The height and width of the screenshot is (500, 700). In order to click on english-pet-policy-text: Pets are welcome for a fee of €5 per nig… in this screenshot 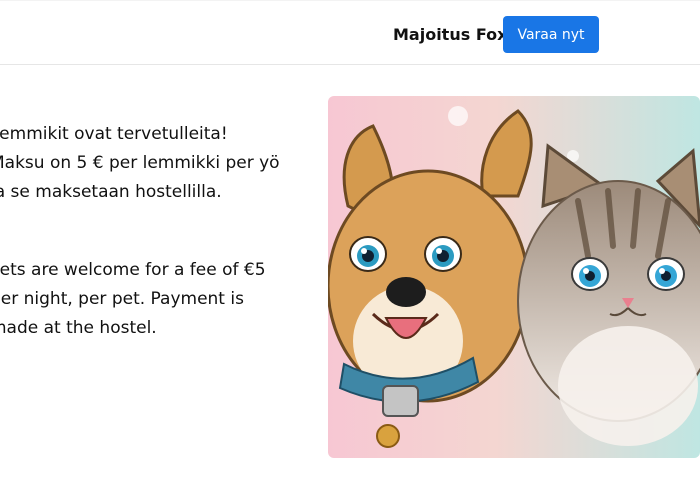, I will do `click(133, 299)`.